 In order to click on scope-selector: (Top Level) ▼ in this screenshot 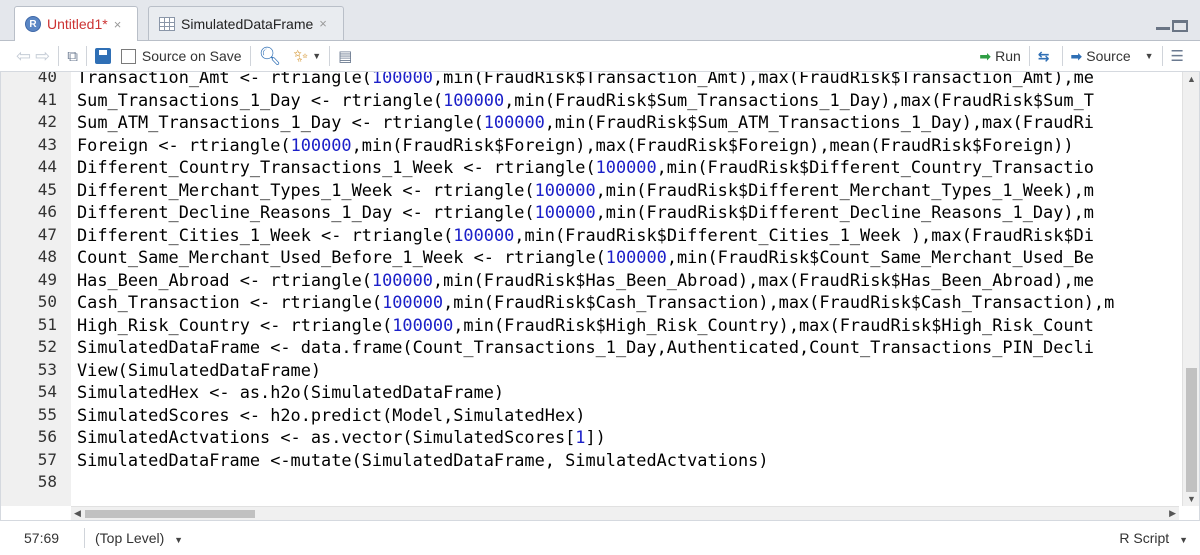, I will do `click(139, 538)`.